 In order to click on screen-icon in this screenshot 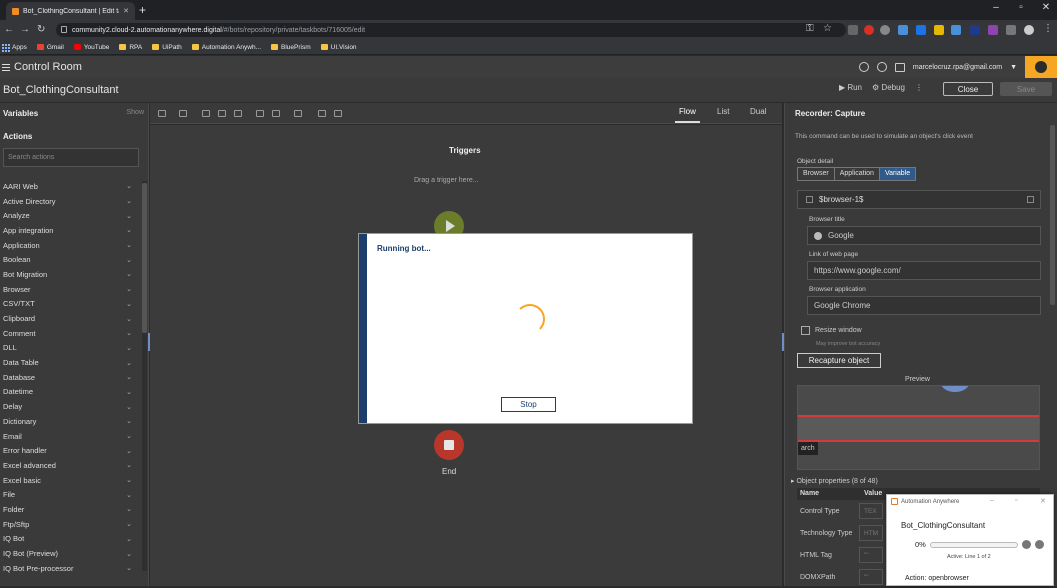, I will do `click(183, 113)`.